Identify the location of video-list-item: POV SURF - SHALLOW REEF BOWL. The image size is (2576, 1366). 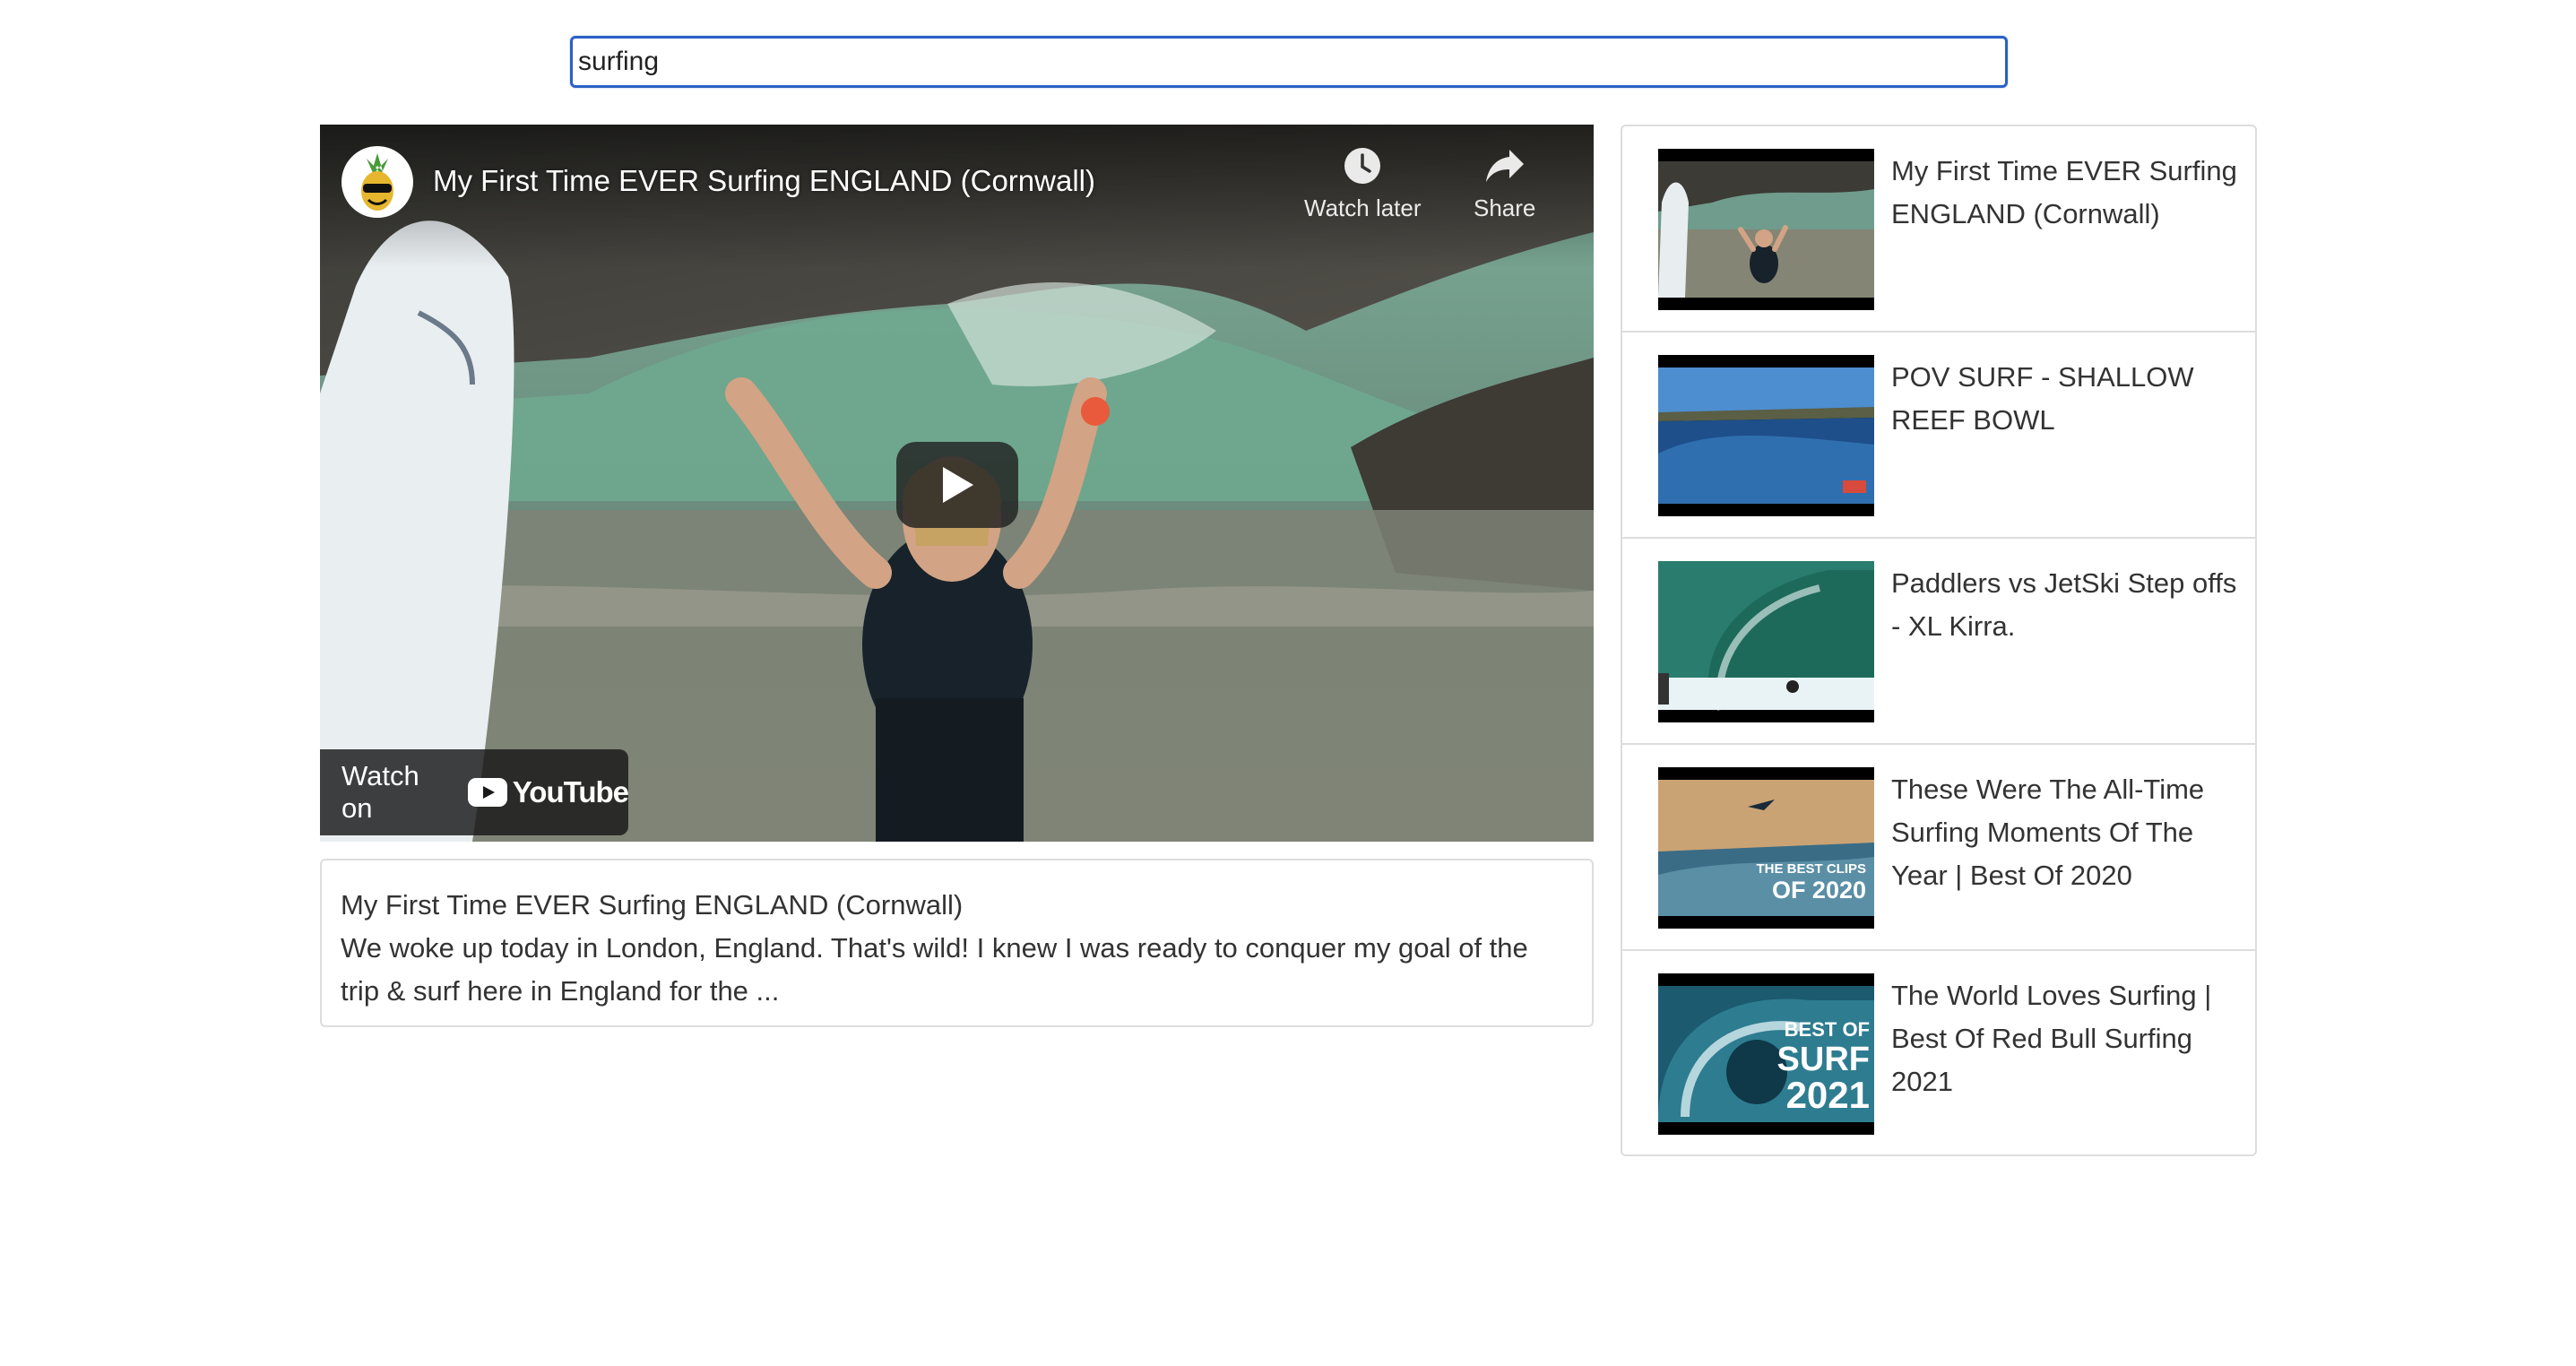
(1938, 436).